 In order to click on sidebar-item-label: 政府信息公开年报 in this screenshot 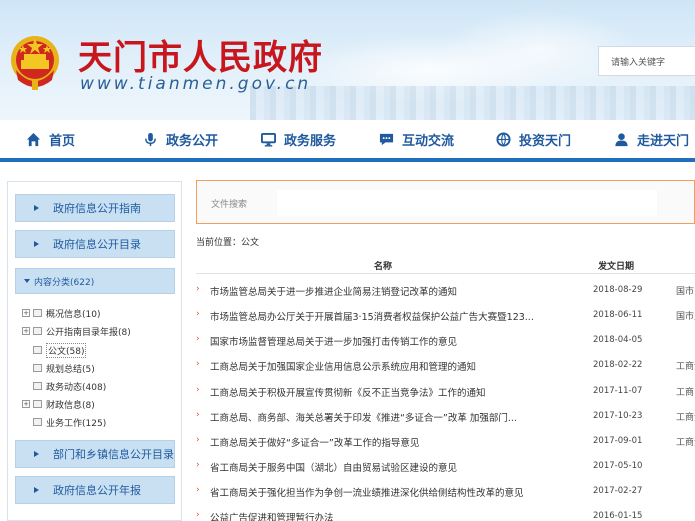, I will do `click(97, 490)`.